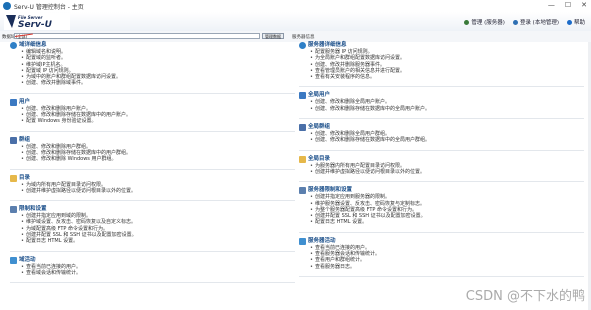 This screenshot has width=591, height=310. Describe the element at coordinates (7, 6) in the screenshot. I see `app-icon` at that location.